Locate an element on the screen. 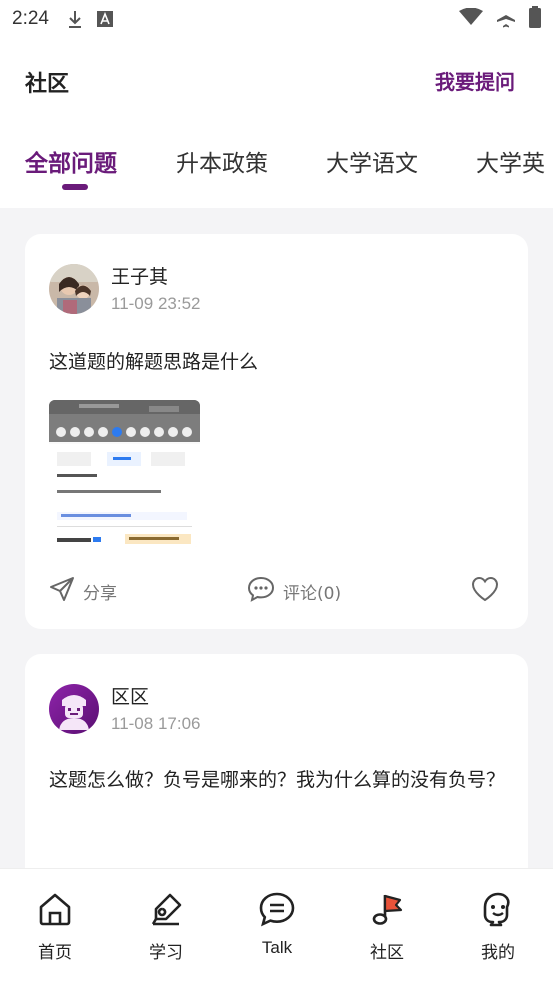  font-a-icon is located at coordinates (104, 19).